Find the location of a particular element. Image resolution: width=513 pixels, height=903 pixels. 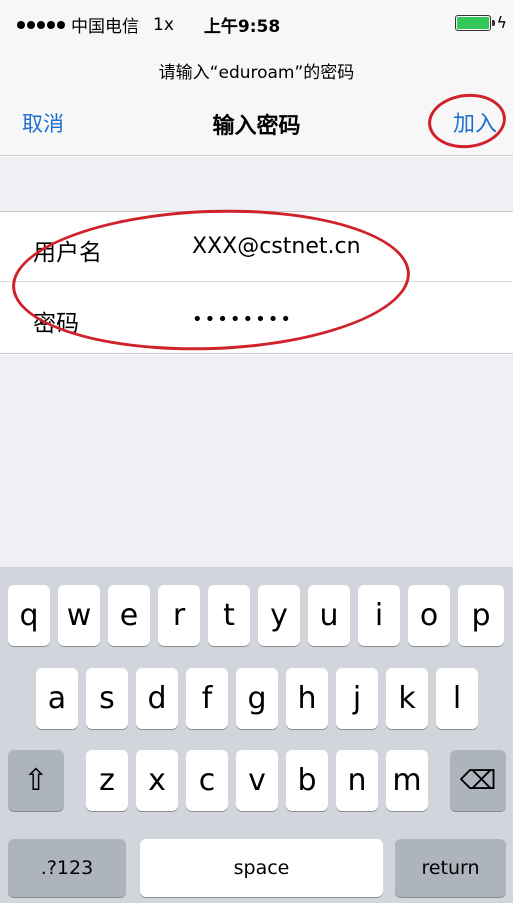

password-prompt: 请输入“eduroam”的密码 is located at coordinates (256, 73).